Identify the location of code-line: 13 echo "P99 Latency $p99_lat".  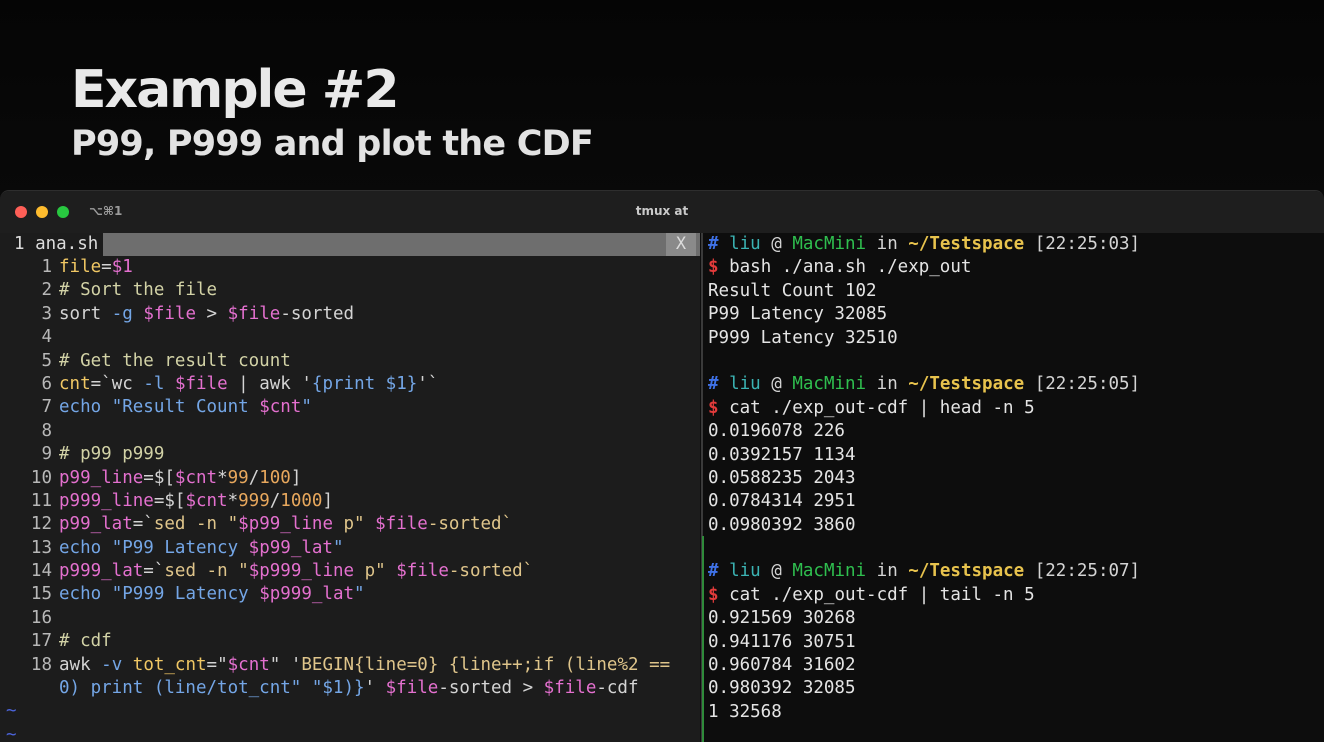
(350, 548).